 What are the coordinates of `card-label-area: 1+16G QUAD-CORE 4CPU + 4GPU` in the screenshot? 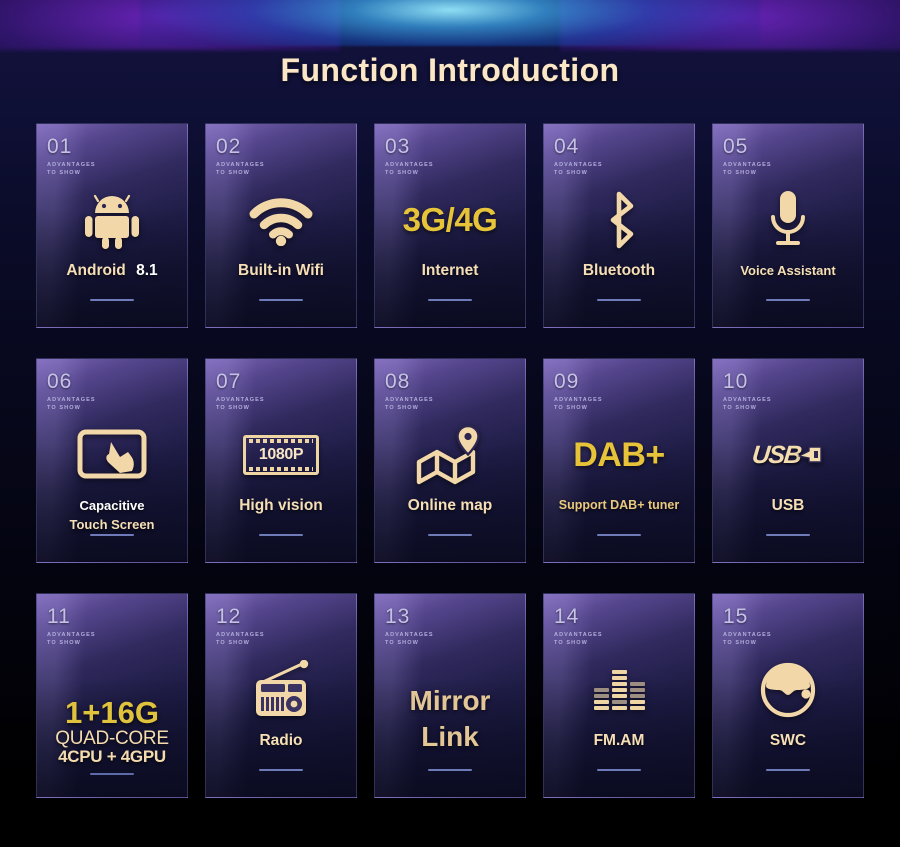 It's located at (112, 746).